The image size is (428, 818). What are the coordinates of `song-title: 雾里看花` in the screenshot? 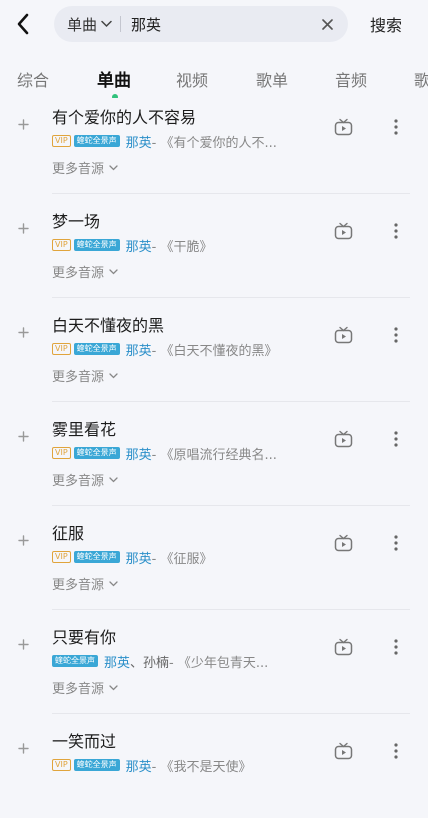 It's located at (84, 429).